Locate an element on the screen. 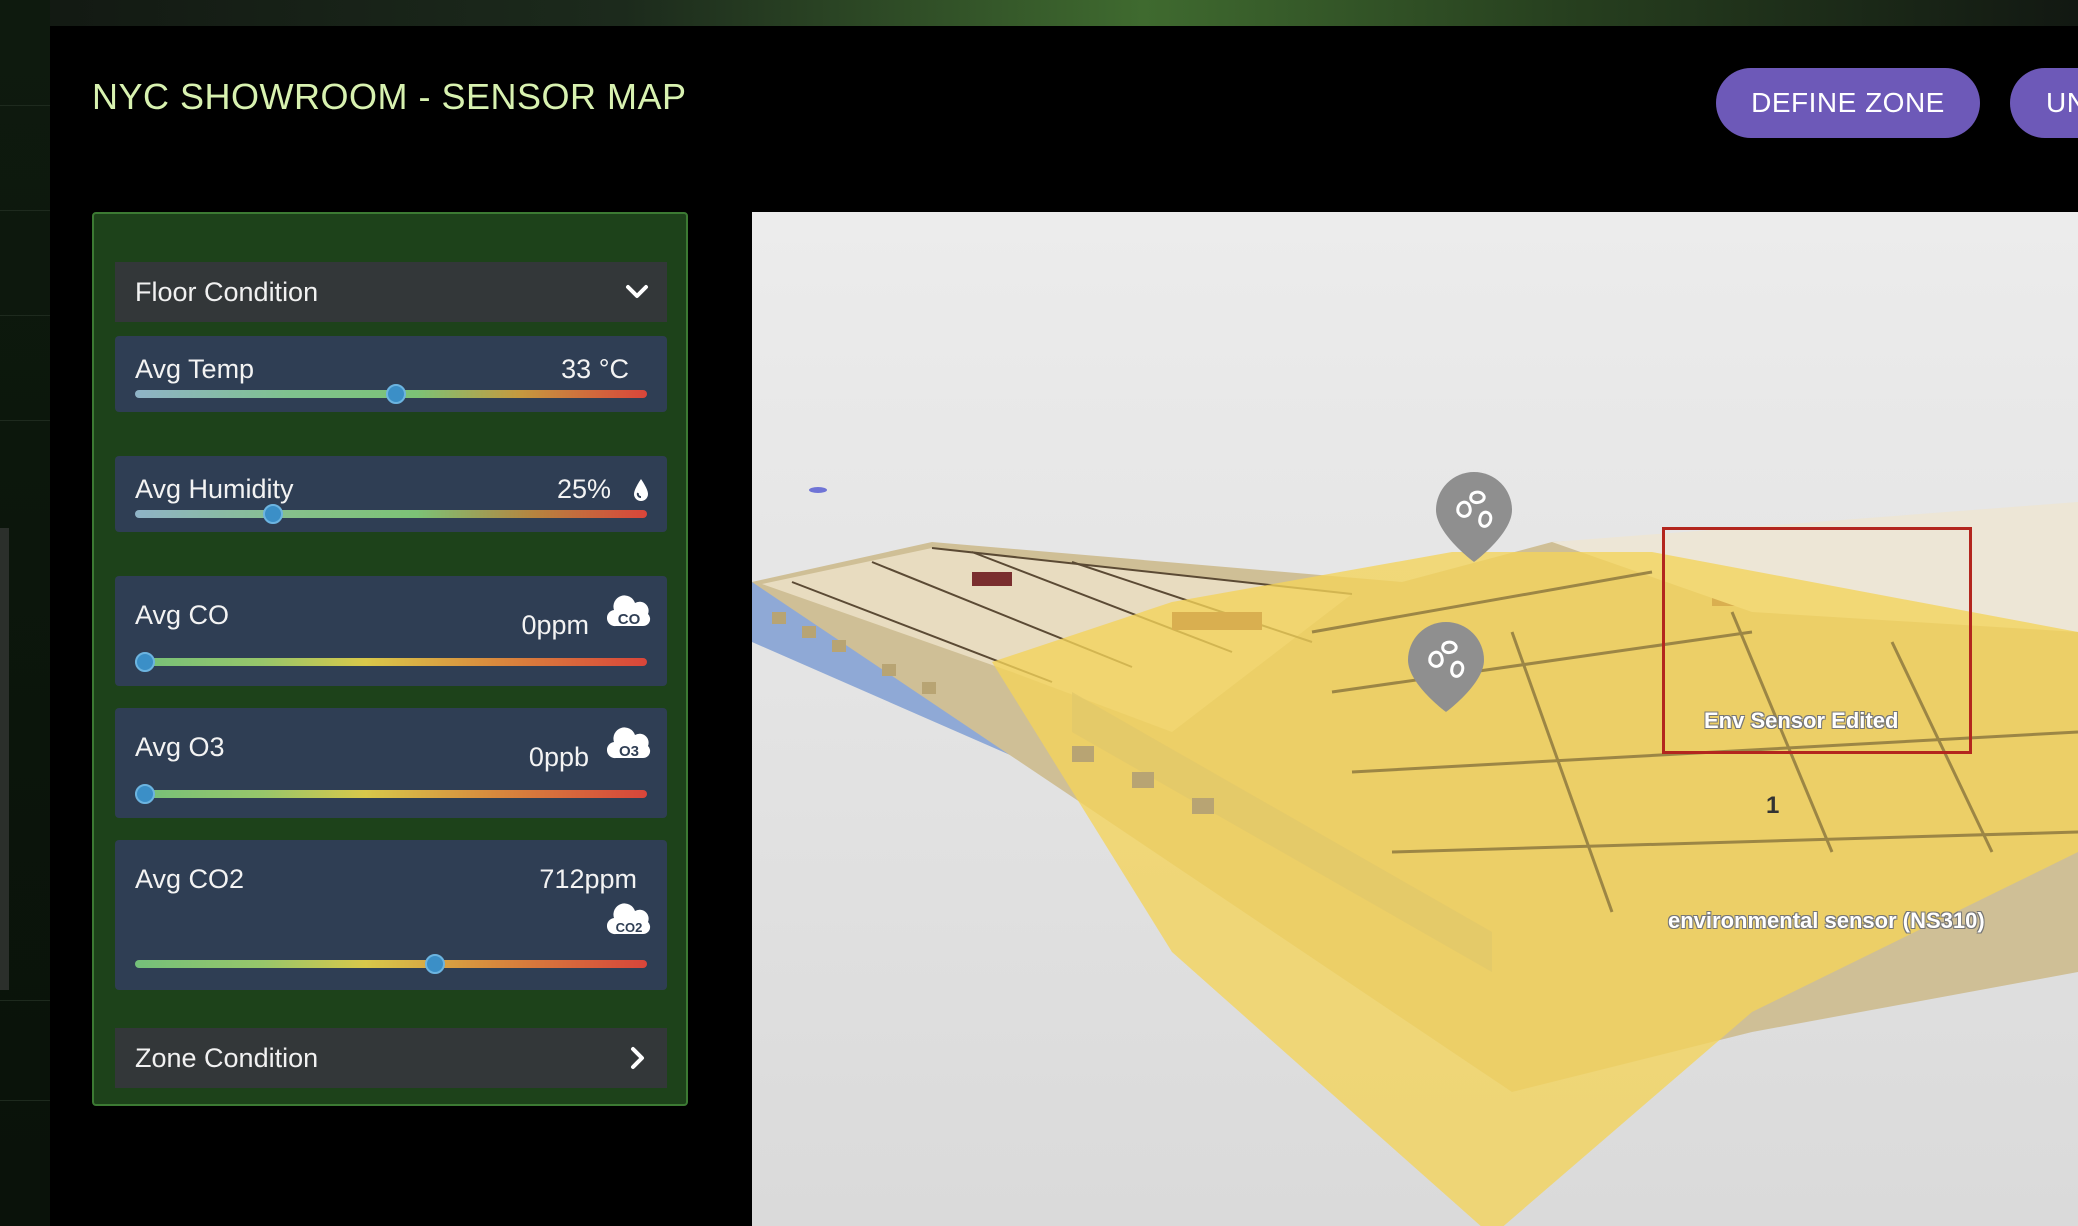  metric-avg-humidity: Avg Humidity 25% is located at coordinates (391, 494).